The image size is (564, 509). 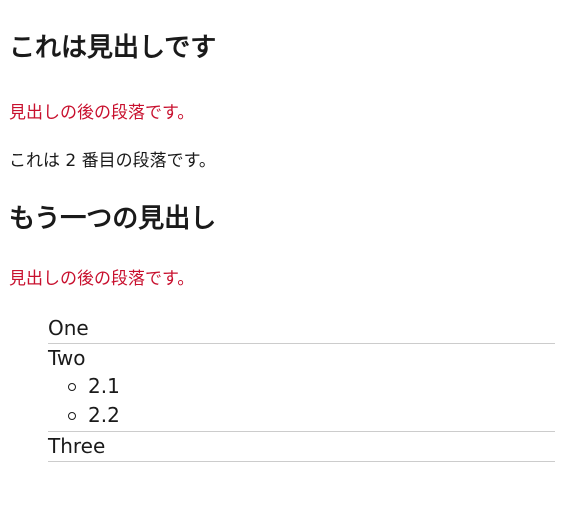 What do you see at coordinates (311, 386) in the screenshot?
I see `sub-list-item: 2.1` at bounding box center [311, 386].